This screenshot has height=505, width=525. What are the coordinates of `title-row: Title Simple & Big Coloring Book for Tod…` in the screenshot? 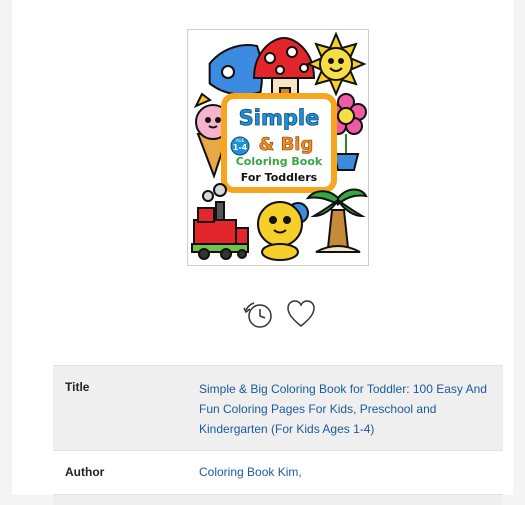 It's located at (278, 407).